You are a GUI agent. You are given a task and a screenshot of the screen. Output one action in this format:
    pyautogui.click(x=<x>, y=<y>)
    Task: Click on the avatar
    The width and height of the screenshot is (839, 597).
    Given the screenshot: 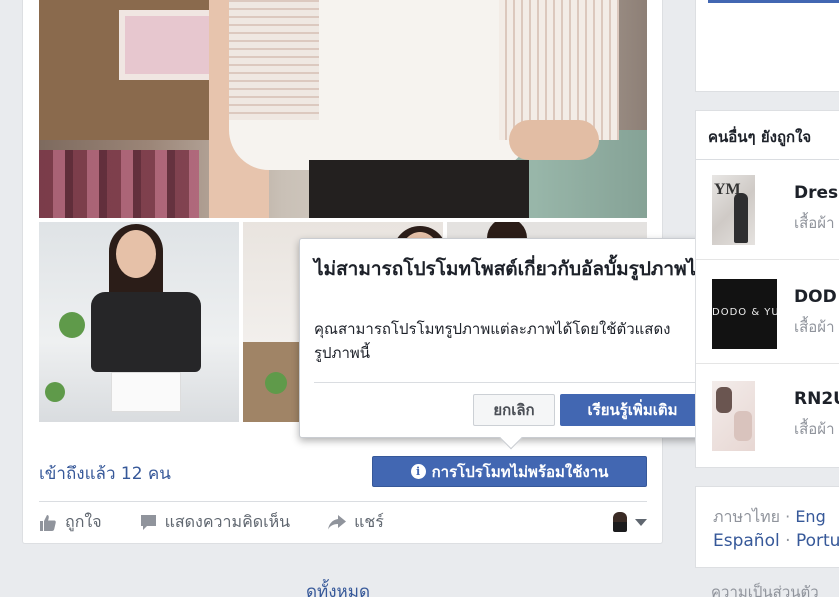 What is the action you would take?
    pyautogui.click(x=620, y=522)
    